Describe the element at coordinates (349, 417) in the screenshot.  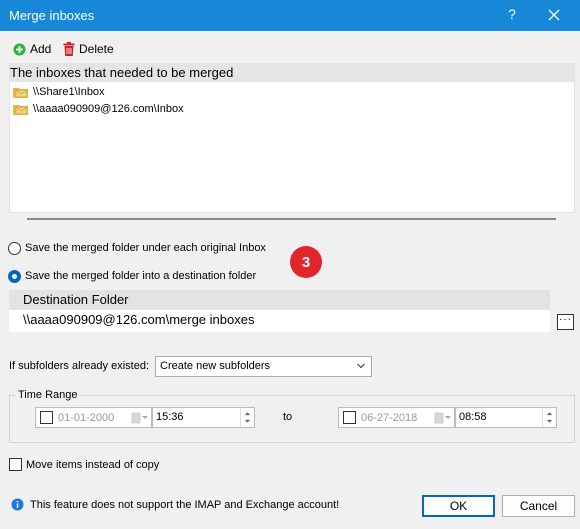
I see `to-date-checkbox` at that location.